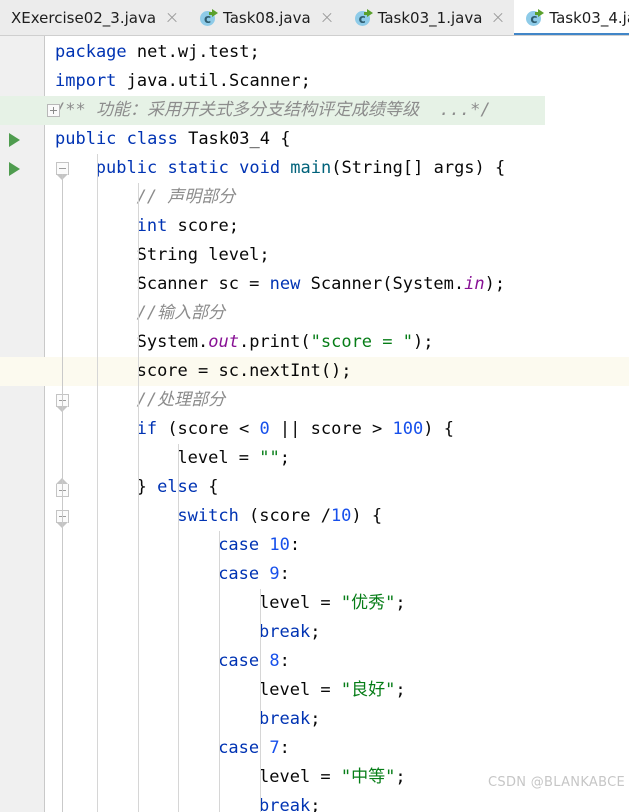  Describe the element at coordinates (274, 748) in the screenshot. I see `code-token: 7` at that location.